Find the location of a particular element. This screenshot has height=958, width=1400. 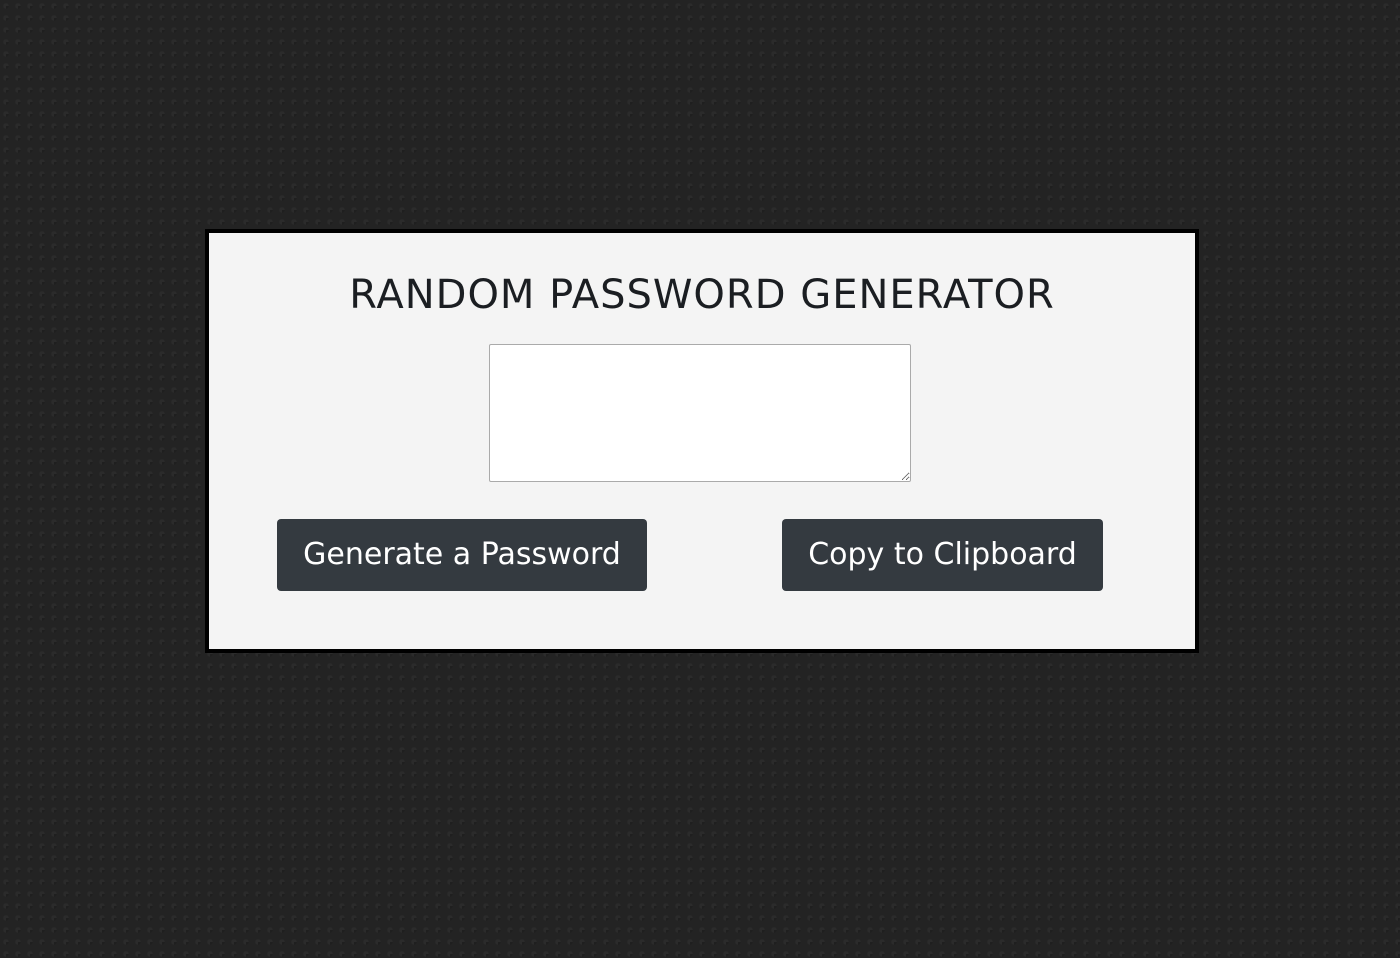

password-output-textarea is located at coordinates (700, 413).